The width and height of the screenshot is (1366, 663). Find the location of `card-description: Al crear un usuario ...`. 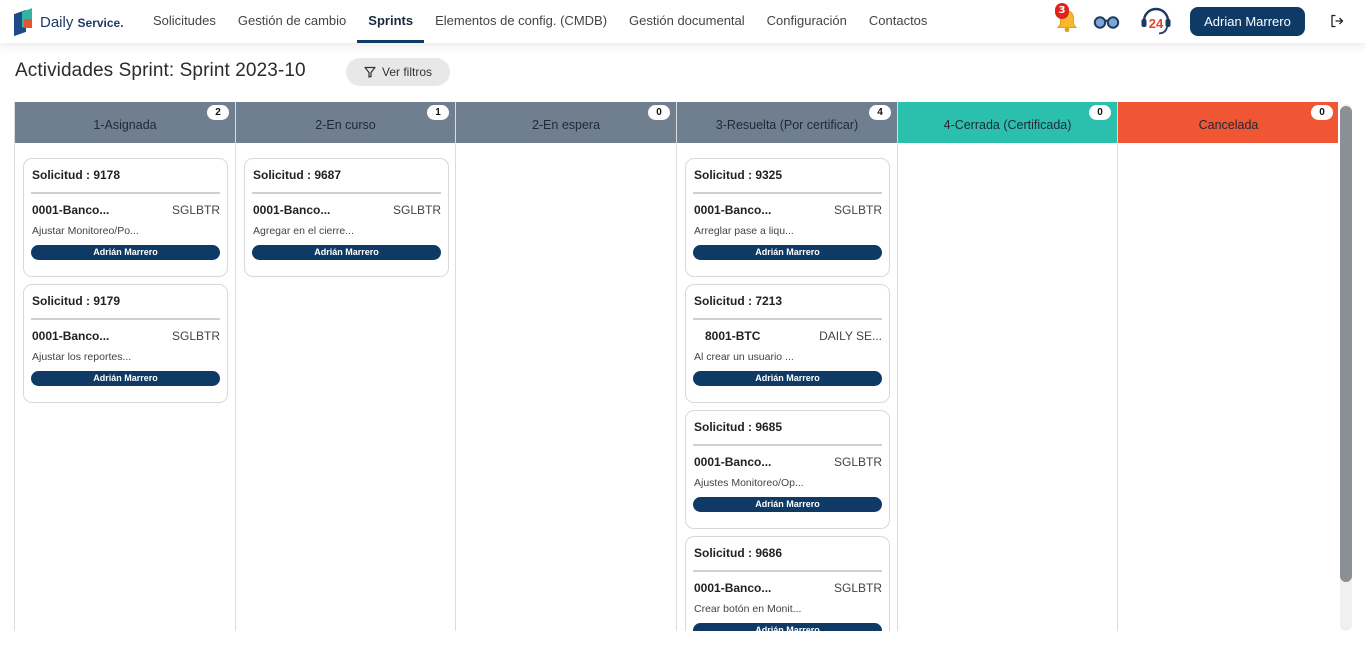

card-description: Al crear un usuario ... is located at coordinates (744, 357).